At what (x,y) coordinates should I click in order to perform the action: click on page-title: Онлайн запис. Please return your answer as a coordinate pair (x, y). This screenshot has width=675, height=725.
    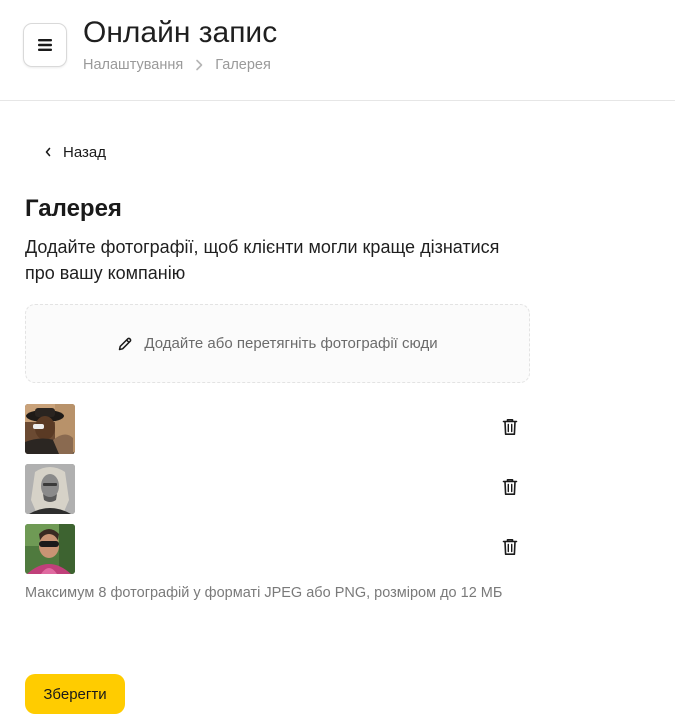
    Looking at the image, I should click on (180, 32).